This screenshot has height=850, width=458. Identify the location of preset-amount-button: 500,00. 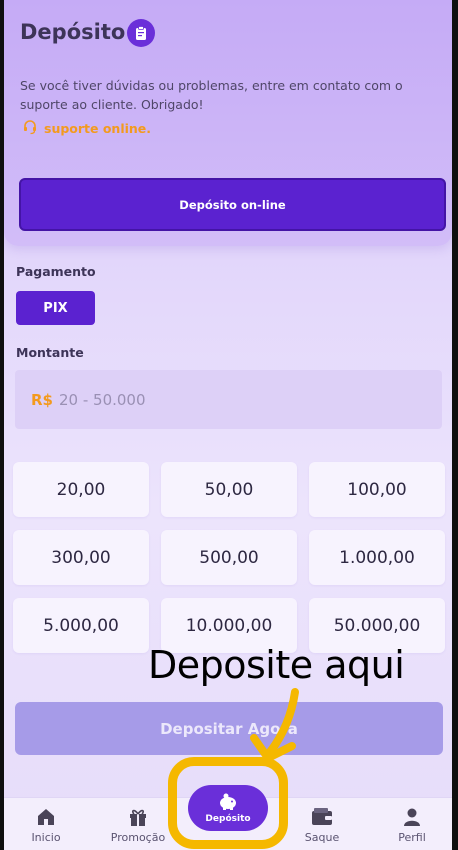
(229, 557).